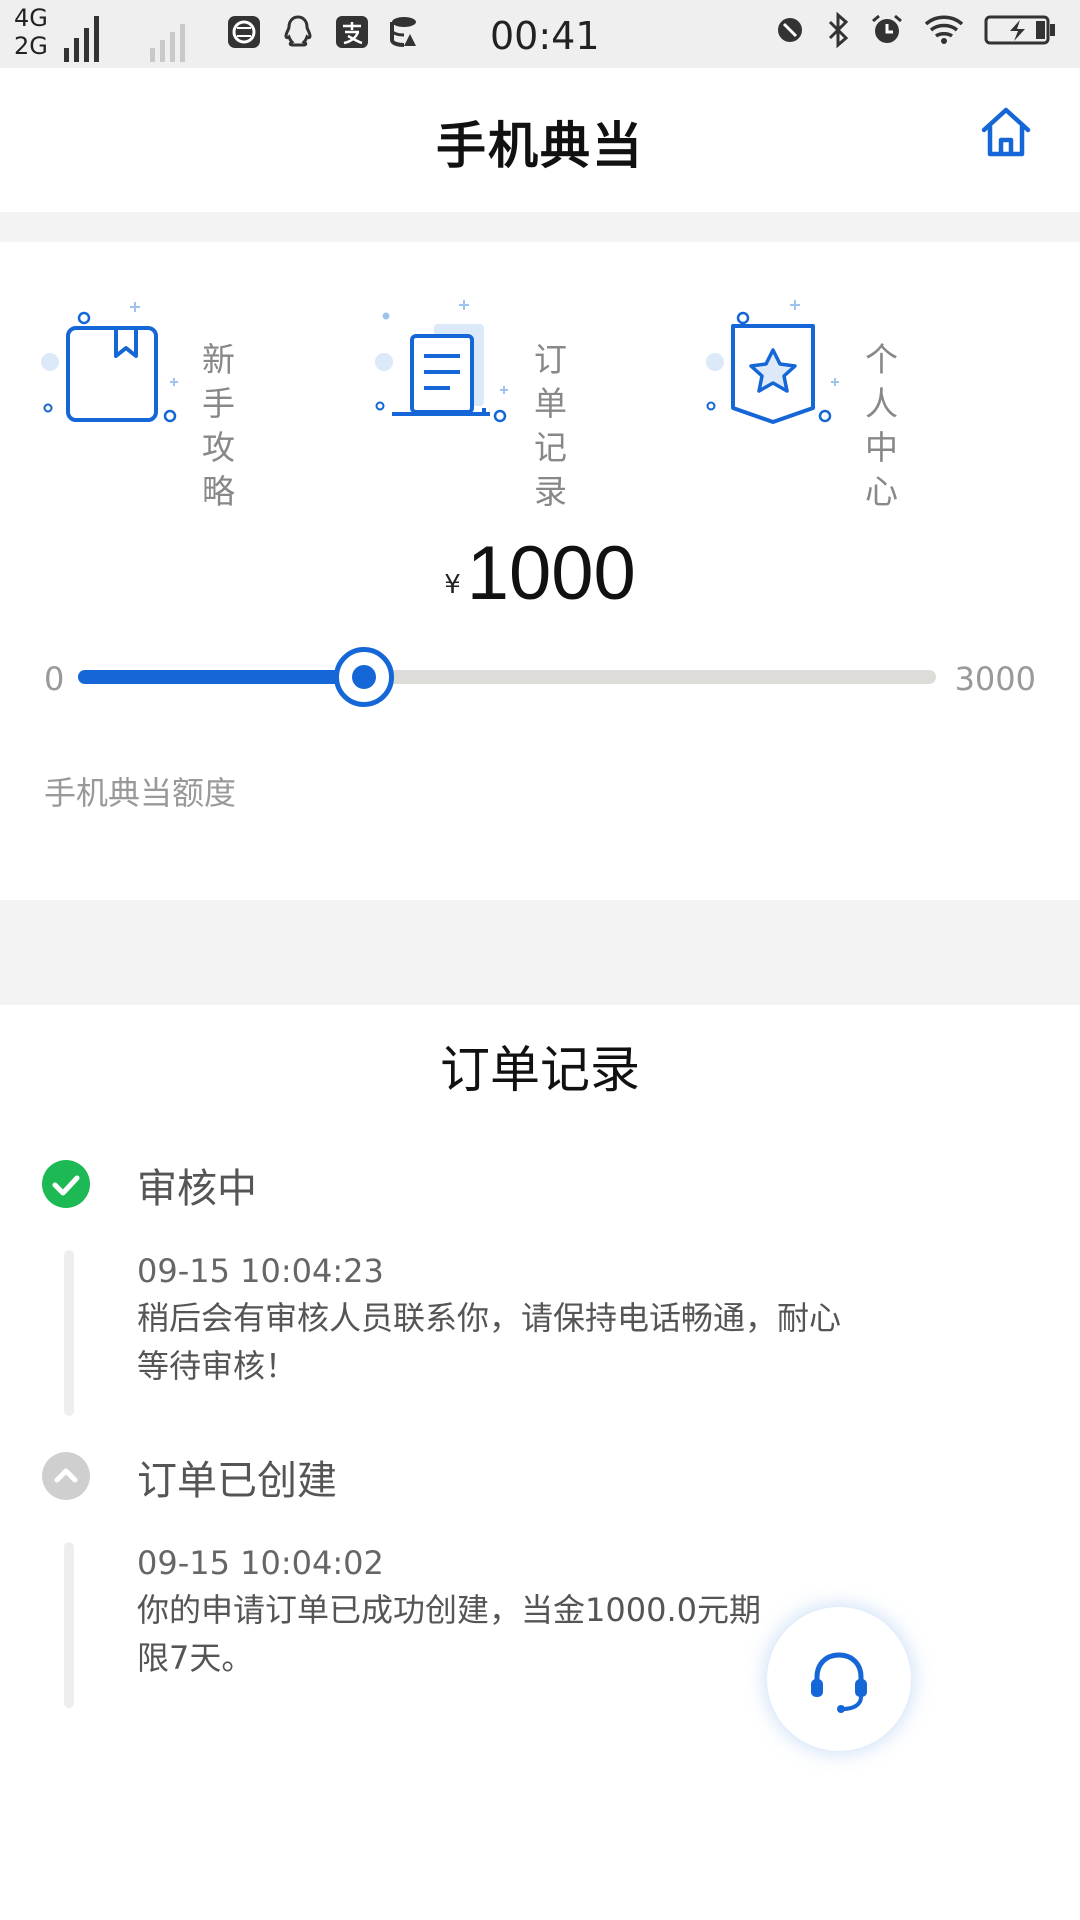  I want to click on headset-icon, so click(839, 1682).